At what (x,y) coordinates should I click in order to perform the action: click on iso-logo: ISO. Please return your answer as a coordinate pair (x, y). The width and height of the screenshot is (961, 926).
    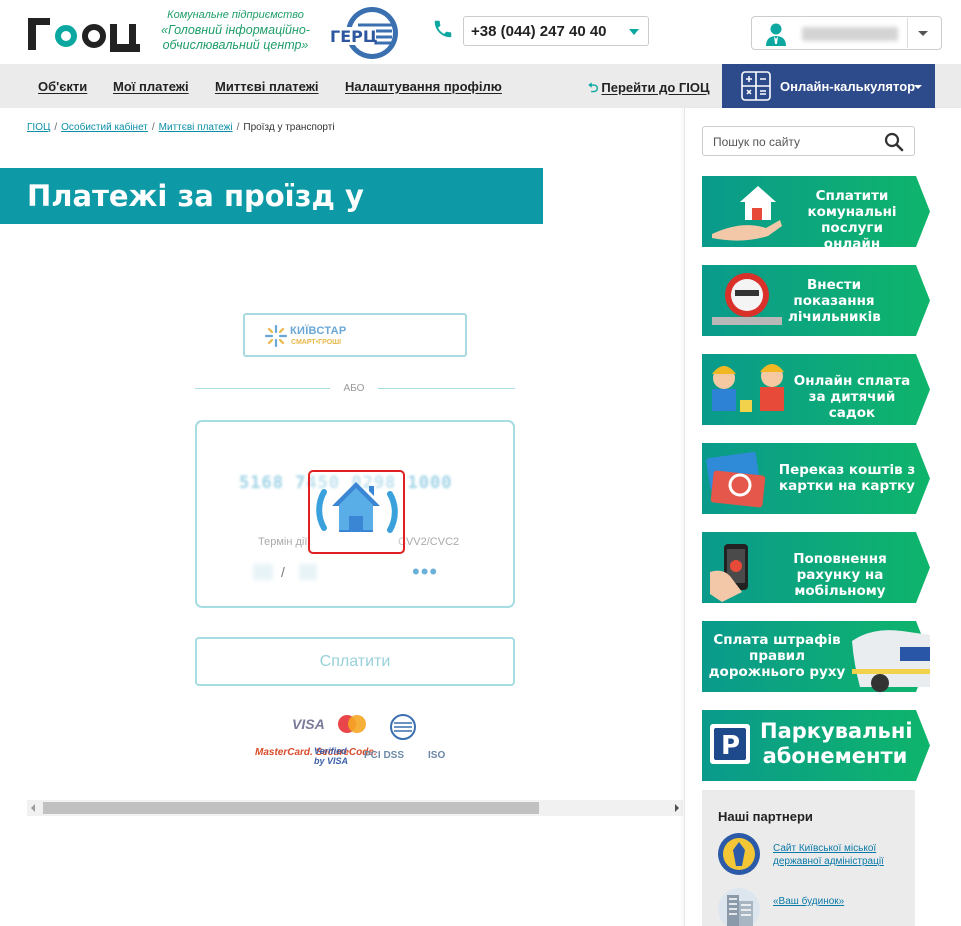
    Looking at the image, I should click on (437, 755).